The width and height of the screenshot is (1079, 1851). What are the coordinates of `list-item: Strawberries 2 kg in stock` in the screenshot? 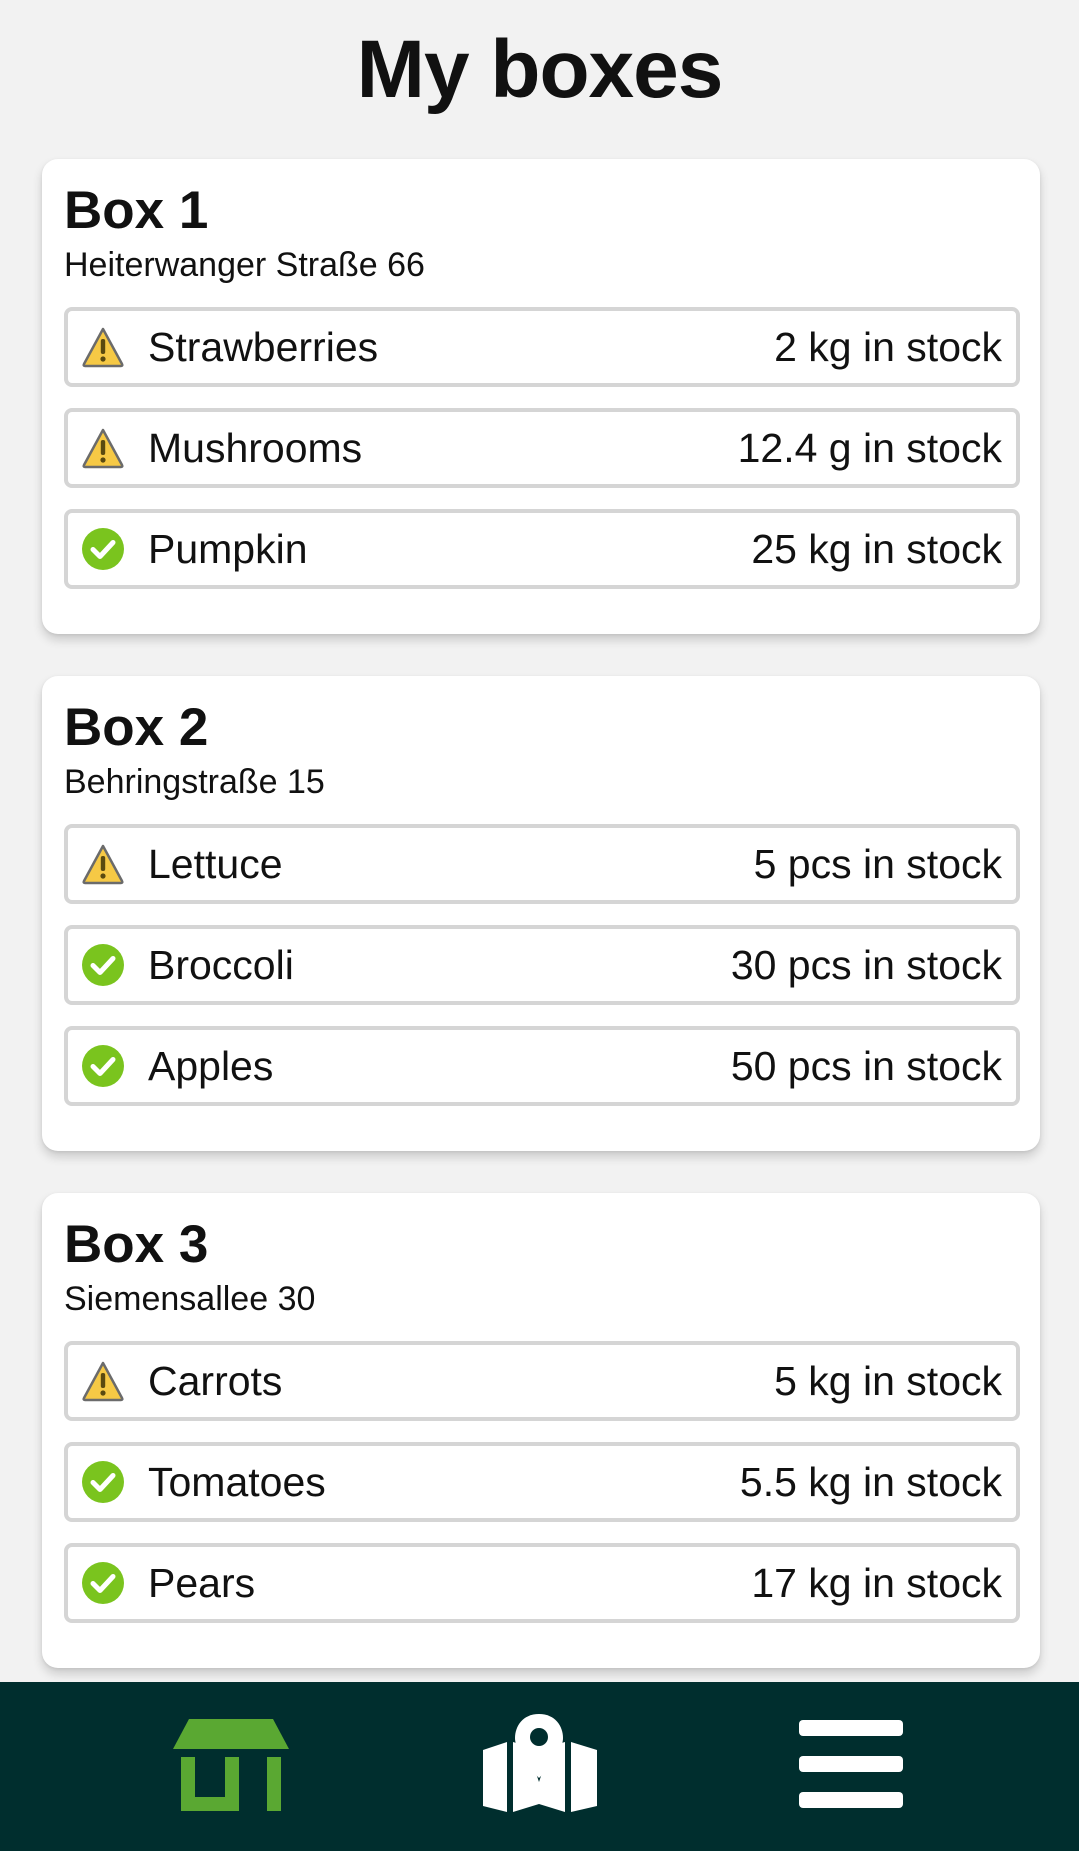 It's located at (542, 347).